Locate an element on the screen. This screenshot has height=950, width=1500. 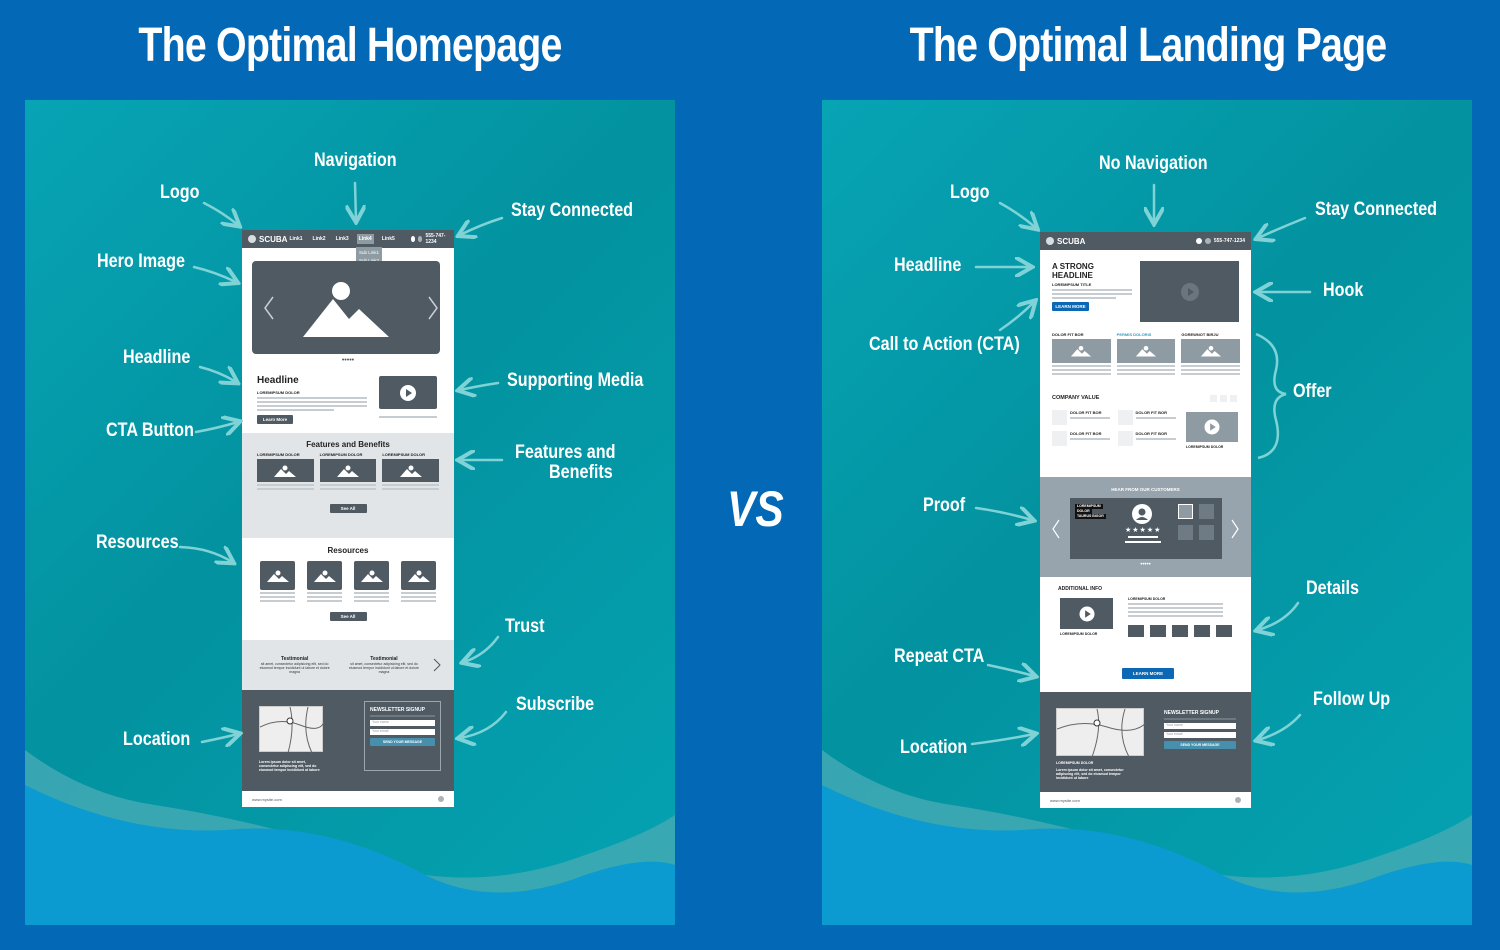
wf-address-title: LOREMIPSUM DOLOR is located at coordinates (1075, 763).